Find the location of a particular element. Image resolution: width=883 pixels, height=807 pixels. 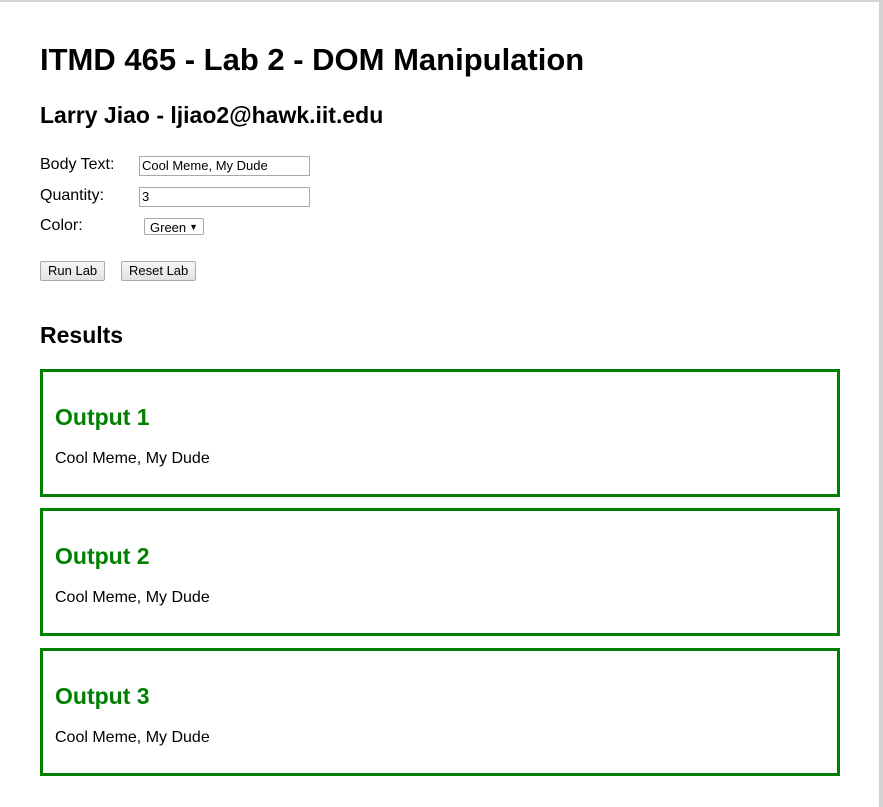

author-subtitle: Larry Jiao - ljiao2@hawk.iit.edu is located at coordinates (212, 115).